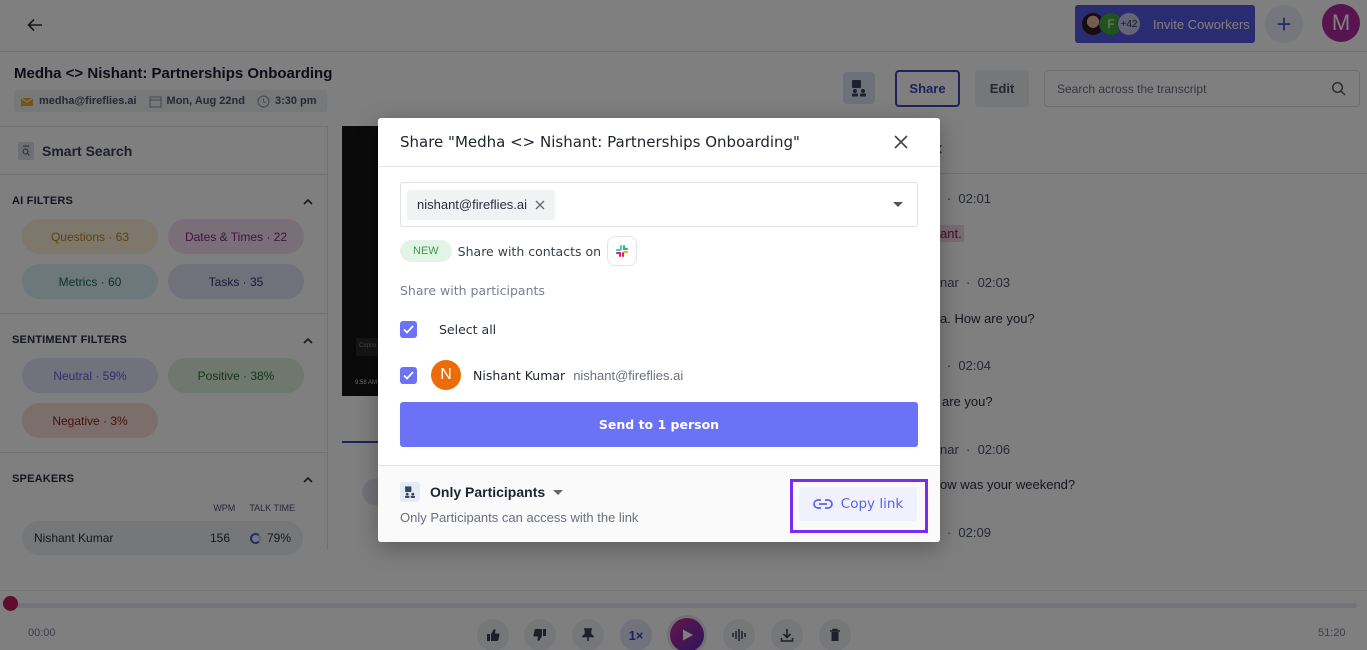  What do you see at coordinates (468, 329) in the screenshot?
I see `select-all-label: Select all` at bounding box center [468, 329].